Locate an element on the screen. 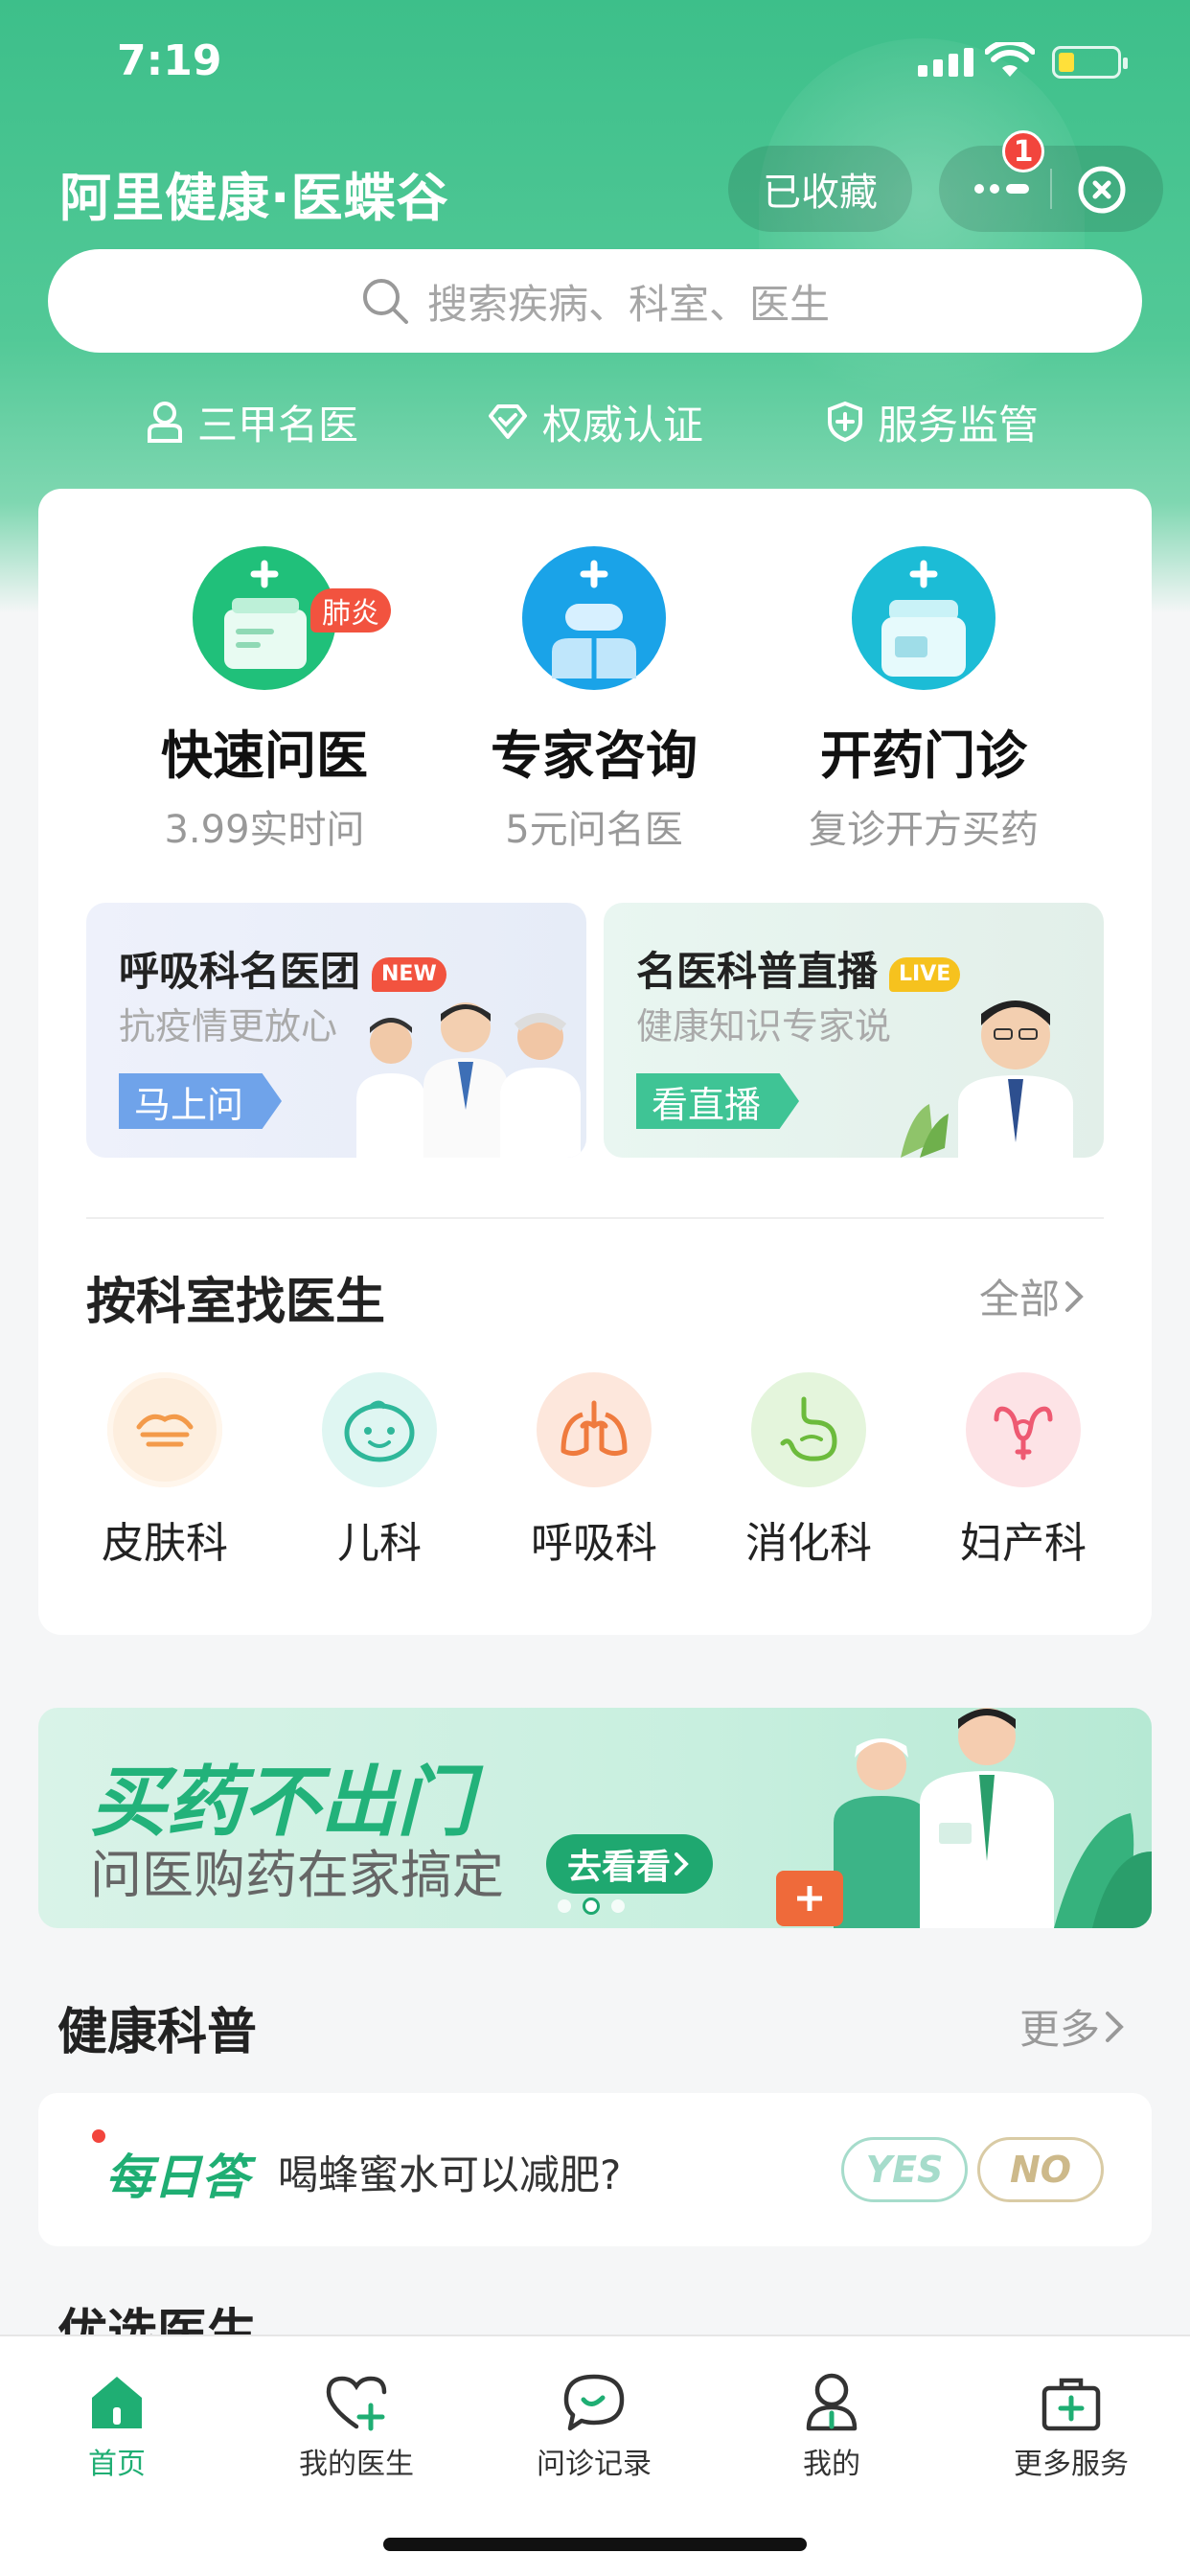  health-section-title: 健康科普 is located at coordinates (158, 2032).